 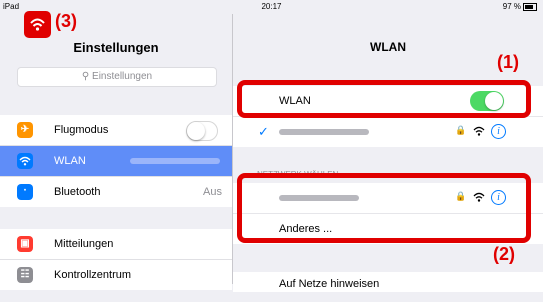 I want to click on highlight-box-network-list, so click(x=384, y=208).